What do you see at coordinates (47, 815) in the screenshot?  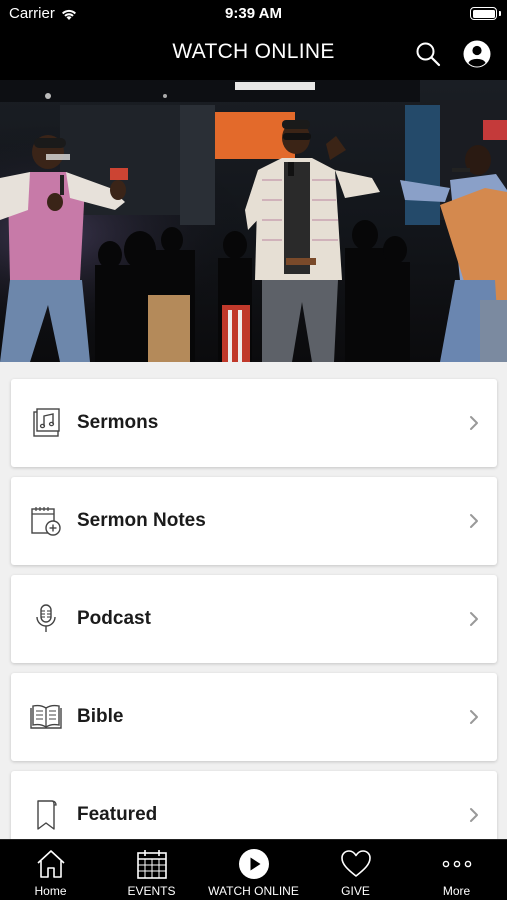 I see `bookmark-icon` at bounding box center [47, 815].